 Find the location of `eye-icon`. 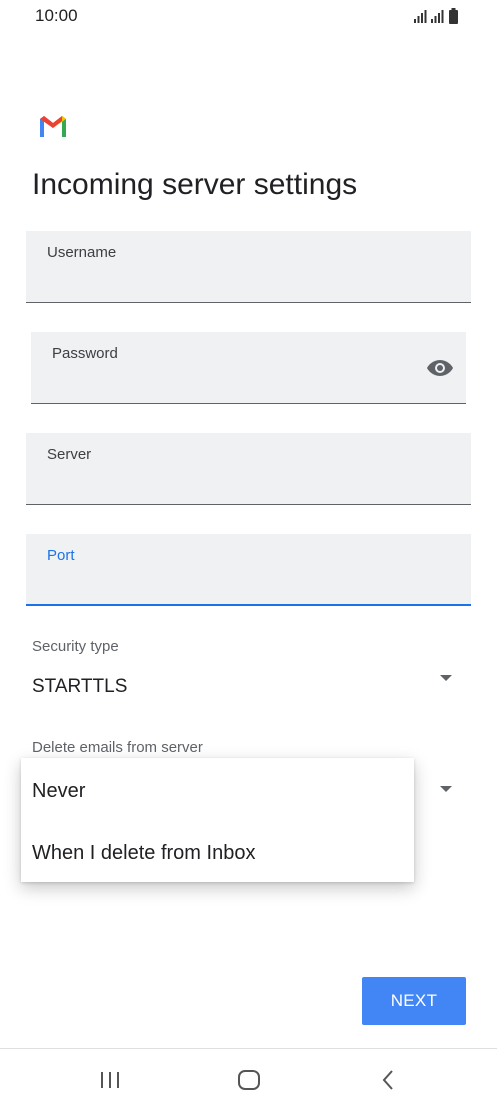

eye-icon is located at coordinates (440, 368).